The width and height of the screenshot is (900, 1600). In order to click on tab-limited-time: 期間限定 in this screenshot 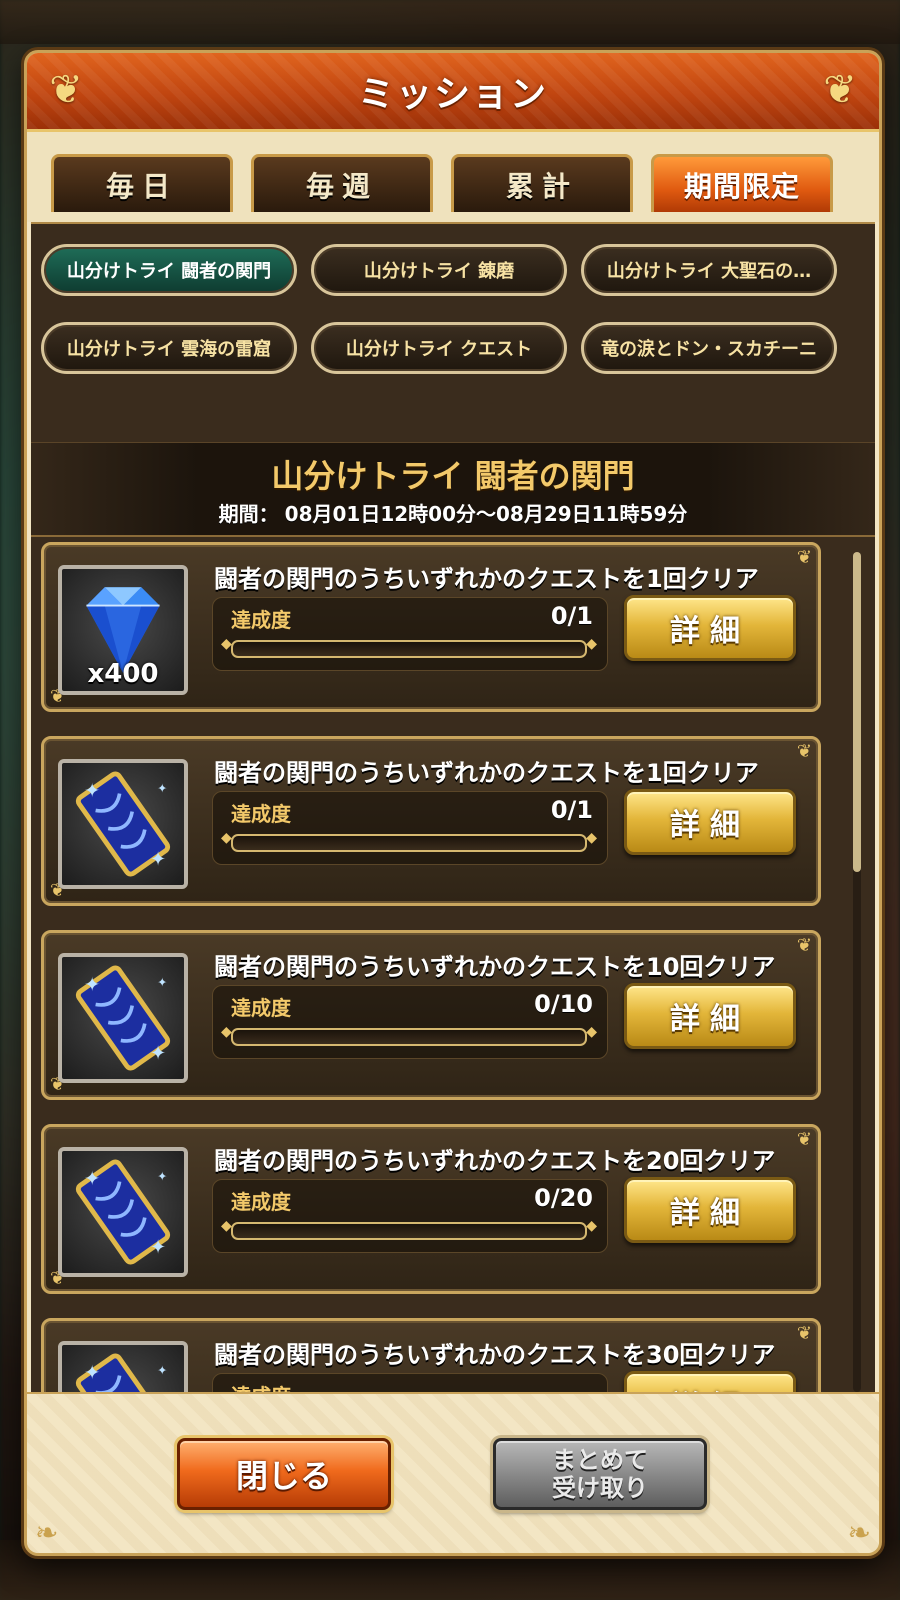, I will do `click(742, 183)`.